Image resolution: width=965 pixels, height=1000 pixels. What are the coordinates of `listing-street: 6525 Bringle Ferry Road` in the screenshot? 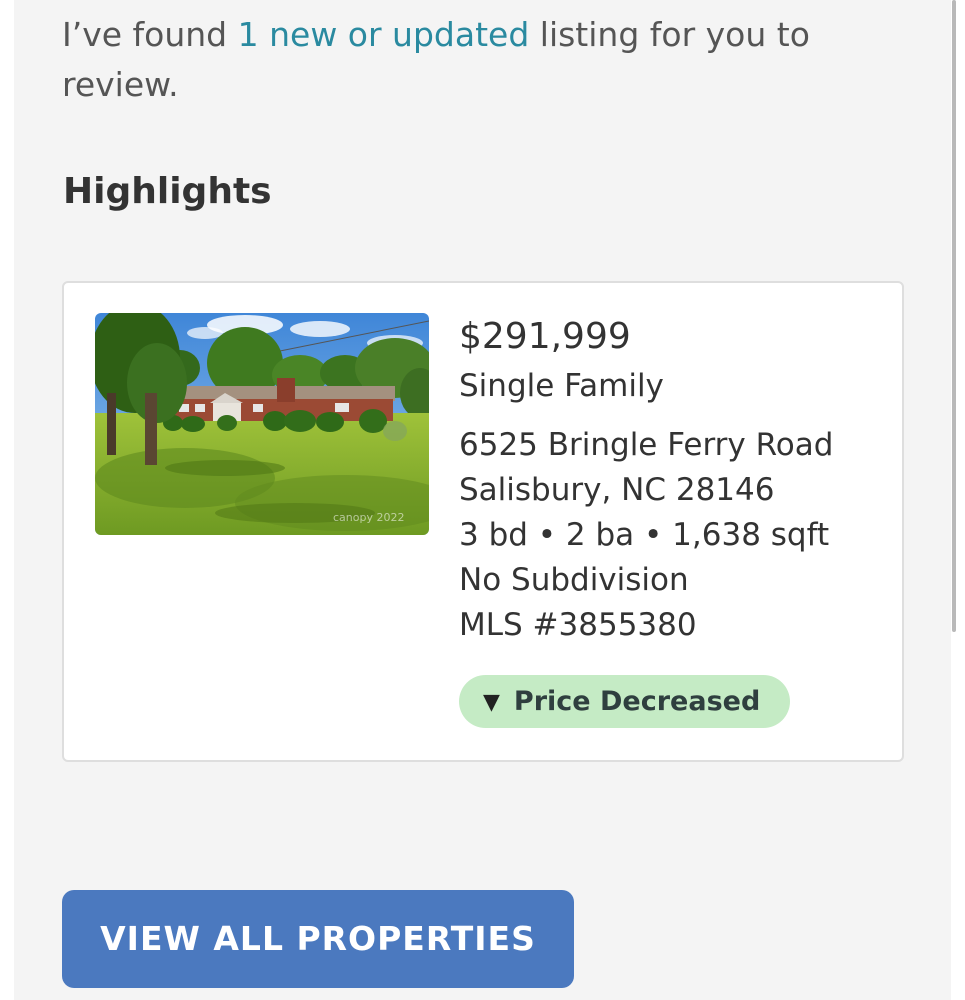 It's located at (646, 445).